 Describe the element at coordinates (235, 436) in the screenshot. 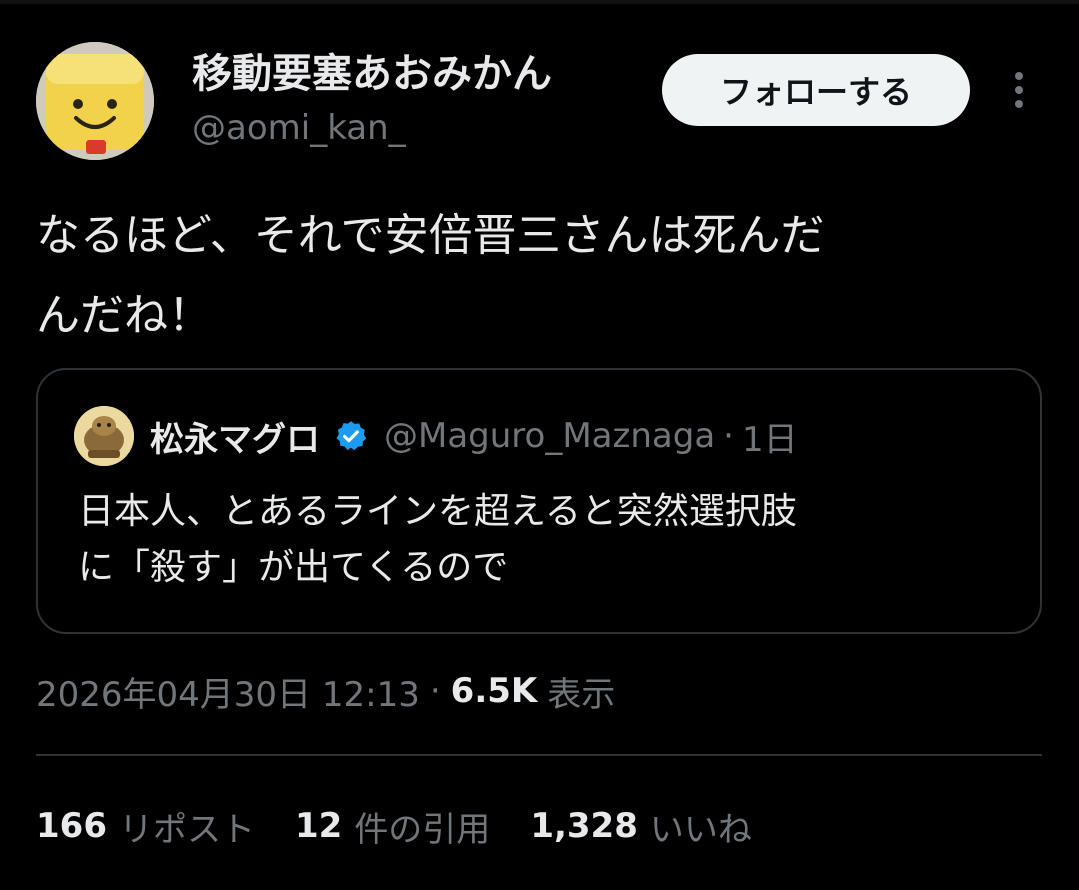

I see `quote-author-name: 松永マグロ` at that location.